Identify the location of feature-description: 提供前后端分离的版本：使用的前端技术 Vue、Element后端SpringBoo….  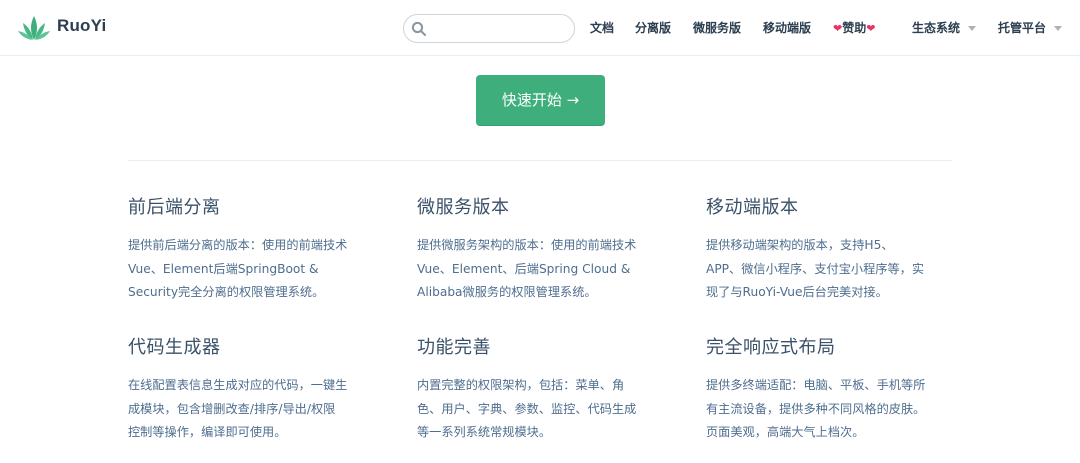
(238, 268).